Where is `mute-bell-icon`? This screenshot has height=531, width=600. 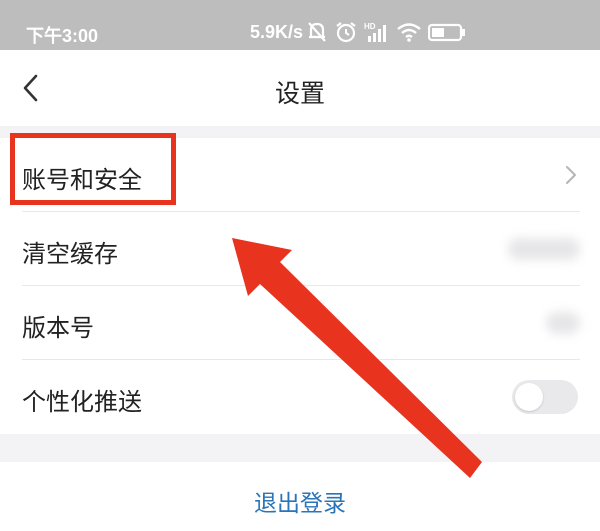
mute-bell-icon is located at coordinates (317, 32).